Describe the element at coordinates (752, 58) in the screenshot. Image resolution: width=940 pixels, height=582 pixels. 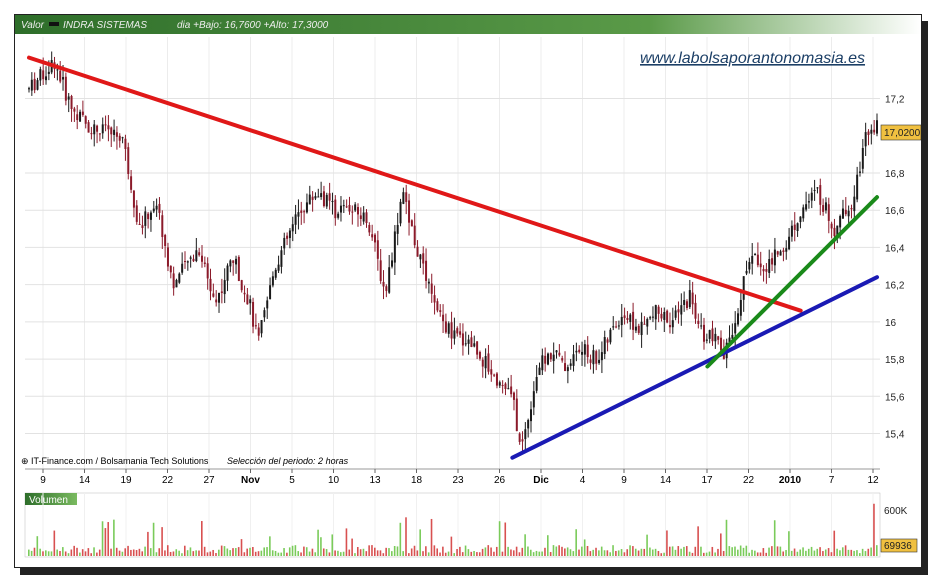
I see `watermark-url: www.labolsaporantonomasia.es` at that location.